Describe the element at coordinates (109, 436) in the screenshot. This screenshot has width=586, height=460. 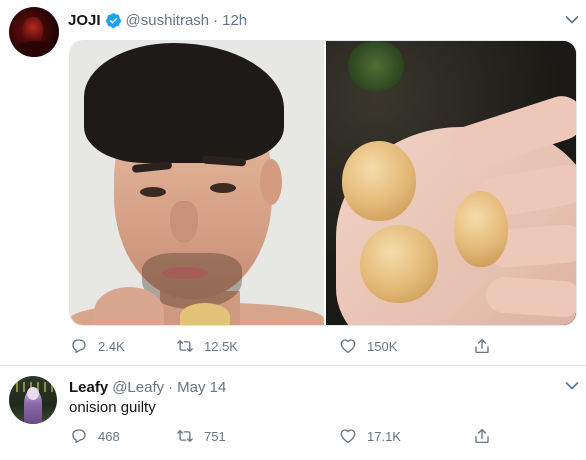
I see `reply-count: 468` at that location.